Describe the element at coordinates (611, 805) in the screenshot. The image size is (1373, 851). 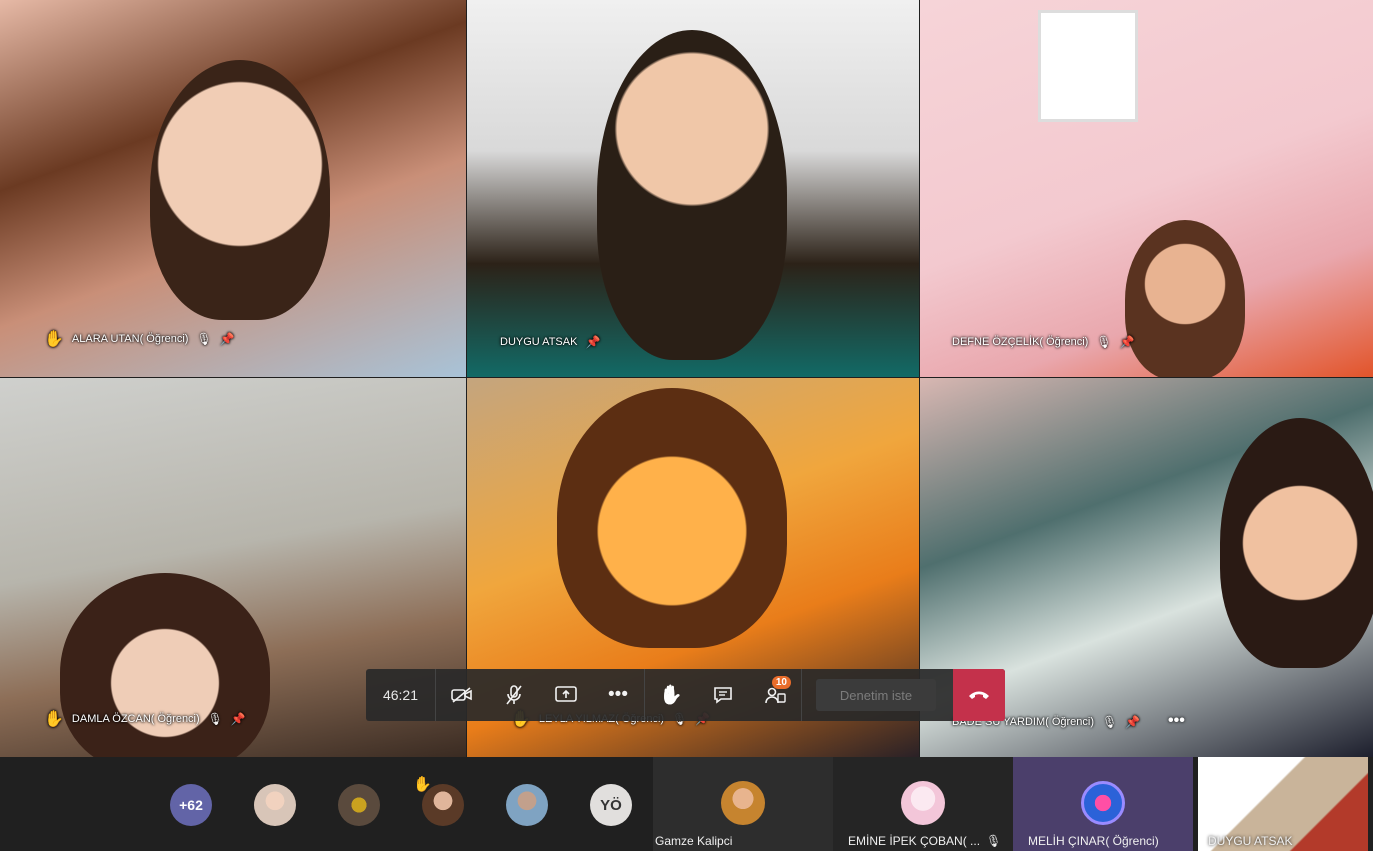
I see `avatar-initials: YÖ` at that location.